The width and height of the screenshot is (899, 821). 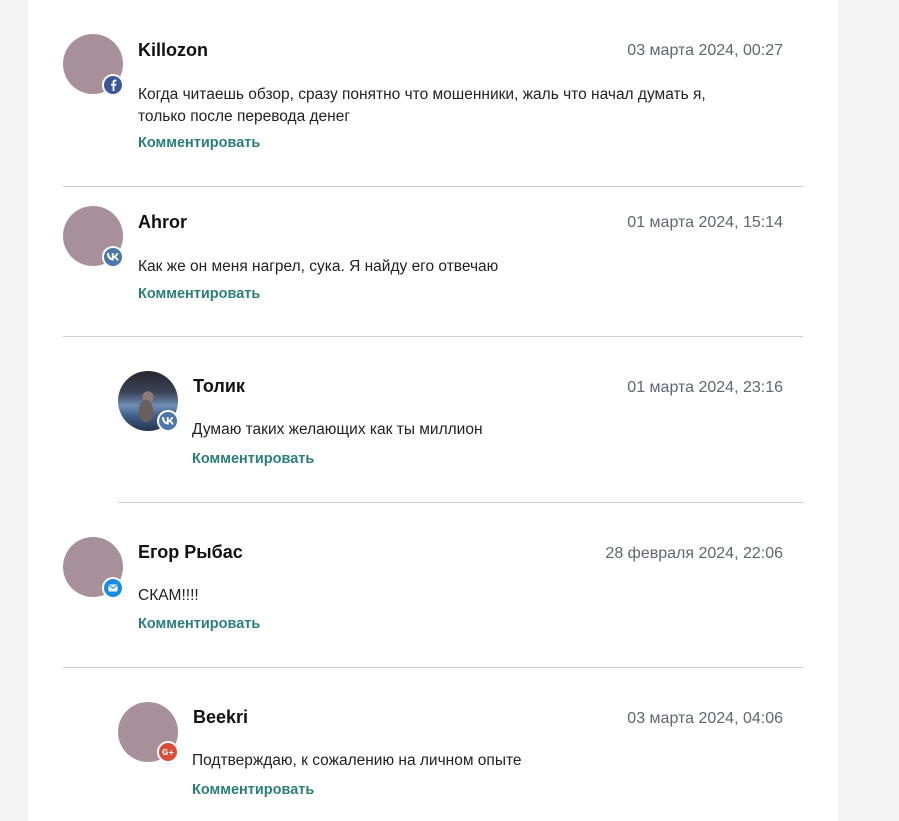 I want to click on comment-date: 28 февраля 2024, 22:06, so click(x=694, y=553).